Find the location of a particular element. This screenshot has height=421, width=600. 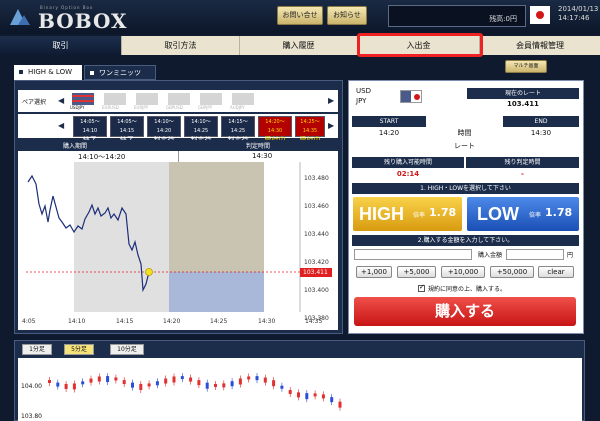

clear-button: clear is located at coordinates (556, 272).